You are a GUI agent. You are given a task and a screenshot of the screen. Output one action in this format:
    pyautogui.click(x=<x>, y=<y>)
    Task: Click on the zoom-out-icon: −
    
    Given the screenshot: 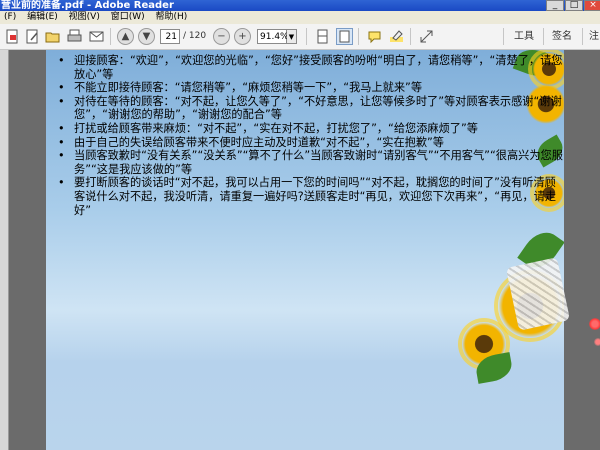 What is the action you would take?
    pyautogui.click(x=221, y=36)
    